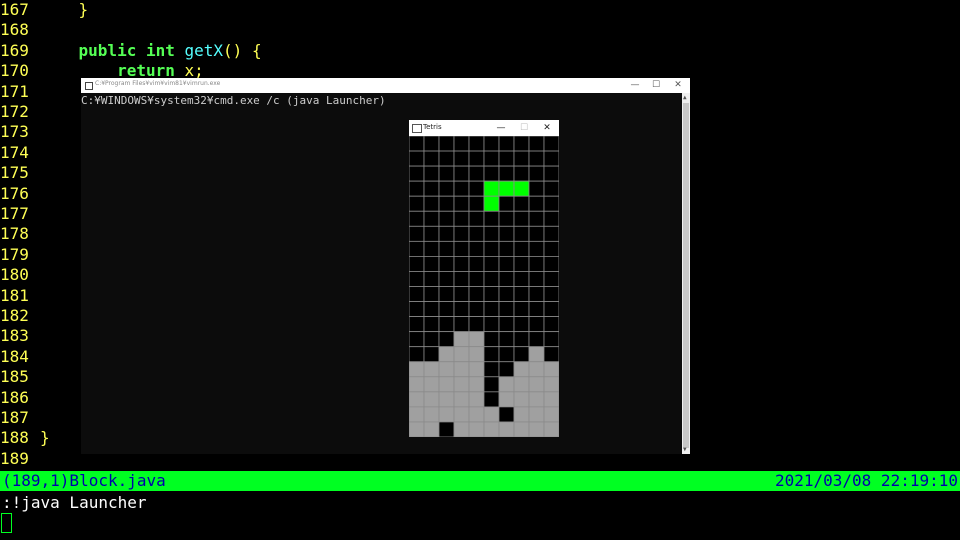 Image resolution: width=960 pixels, height=540 pixels. Describe the element at coordinates (14, 254) in the screenshot. I see `line-number: 179` at that location.